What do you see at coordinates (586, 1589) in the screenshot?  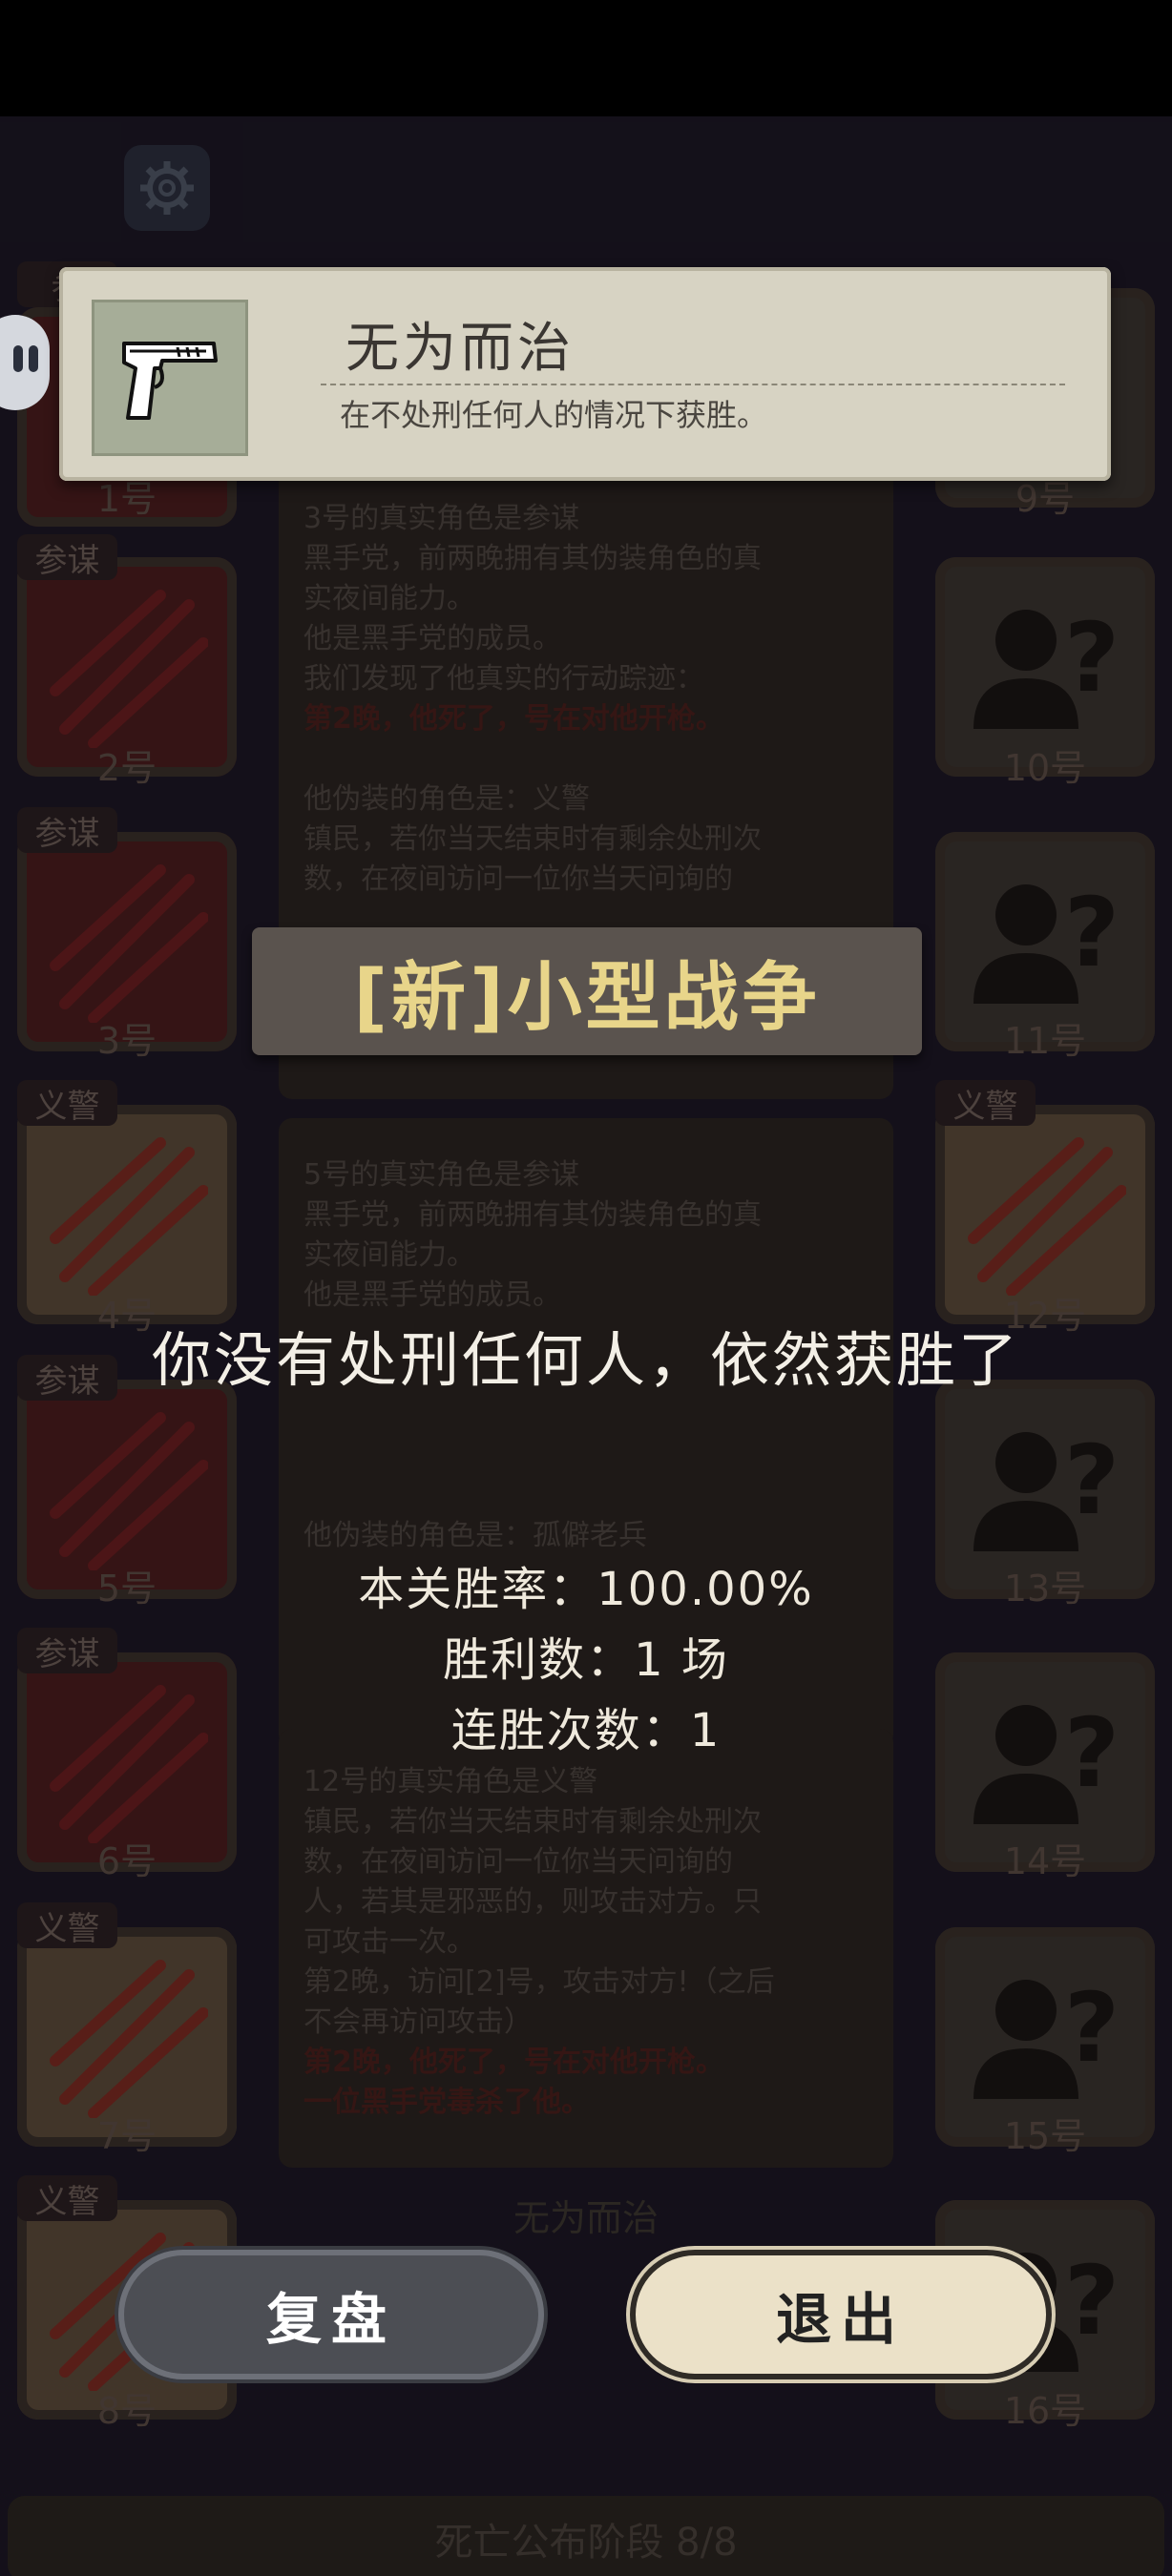 I see `win-rate: 本关胜率：100.00%` at bounding box center [586, 1589].